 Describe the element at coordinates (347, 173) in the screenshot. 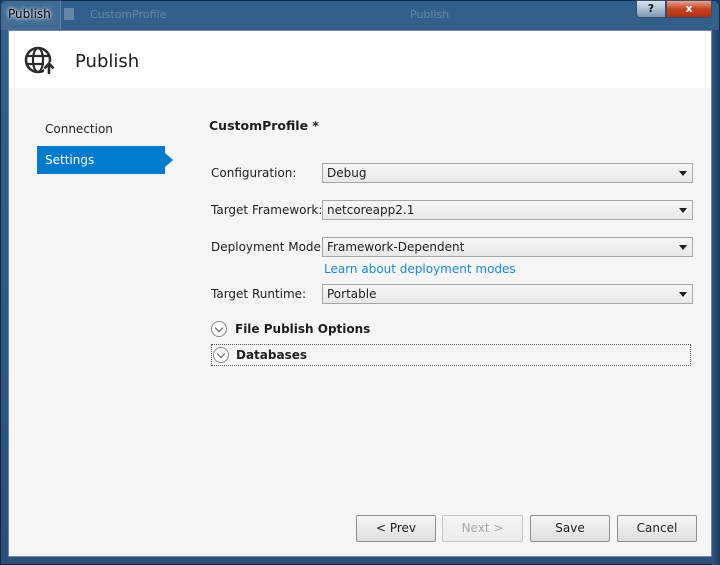

I see `configuration-value: Debug` at that location.